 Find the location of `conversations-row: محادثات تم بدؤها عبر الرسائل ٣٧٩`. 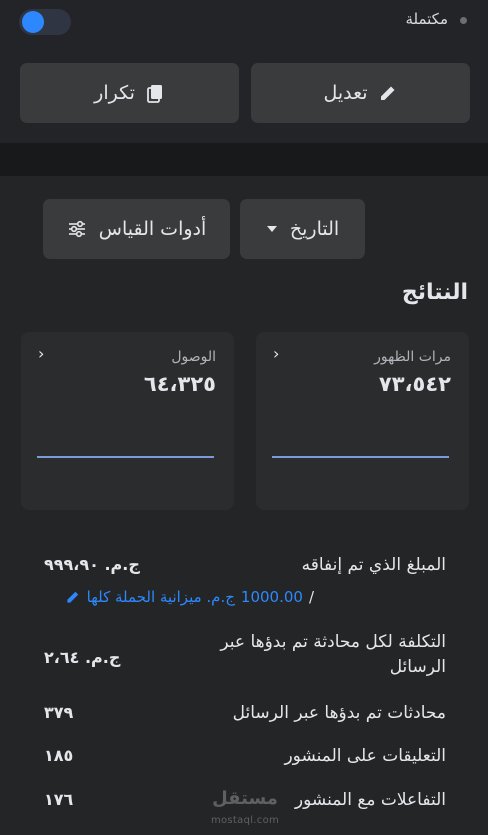

conversations-row: محادثات تم بدؤها عبر الرسائل ٣٧٩ is located at coordinates (245, 714).